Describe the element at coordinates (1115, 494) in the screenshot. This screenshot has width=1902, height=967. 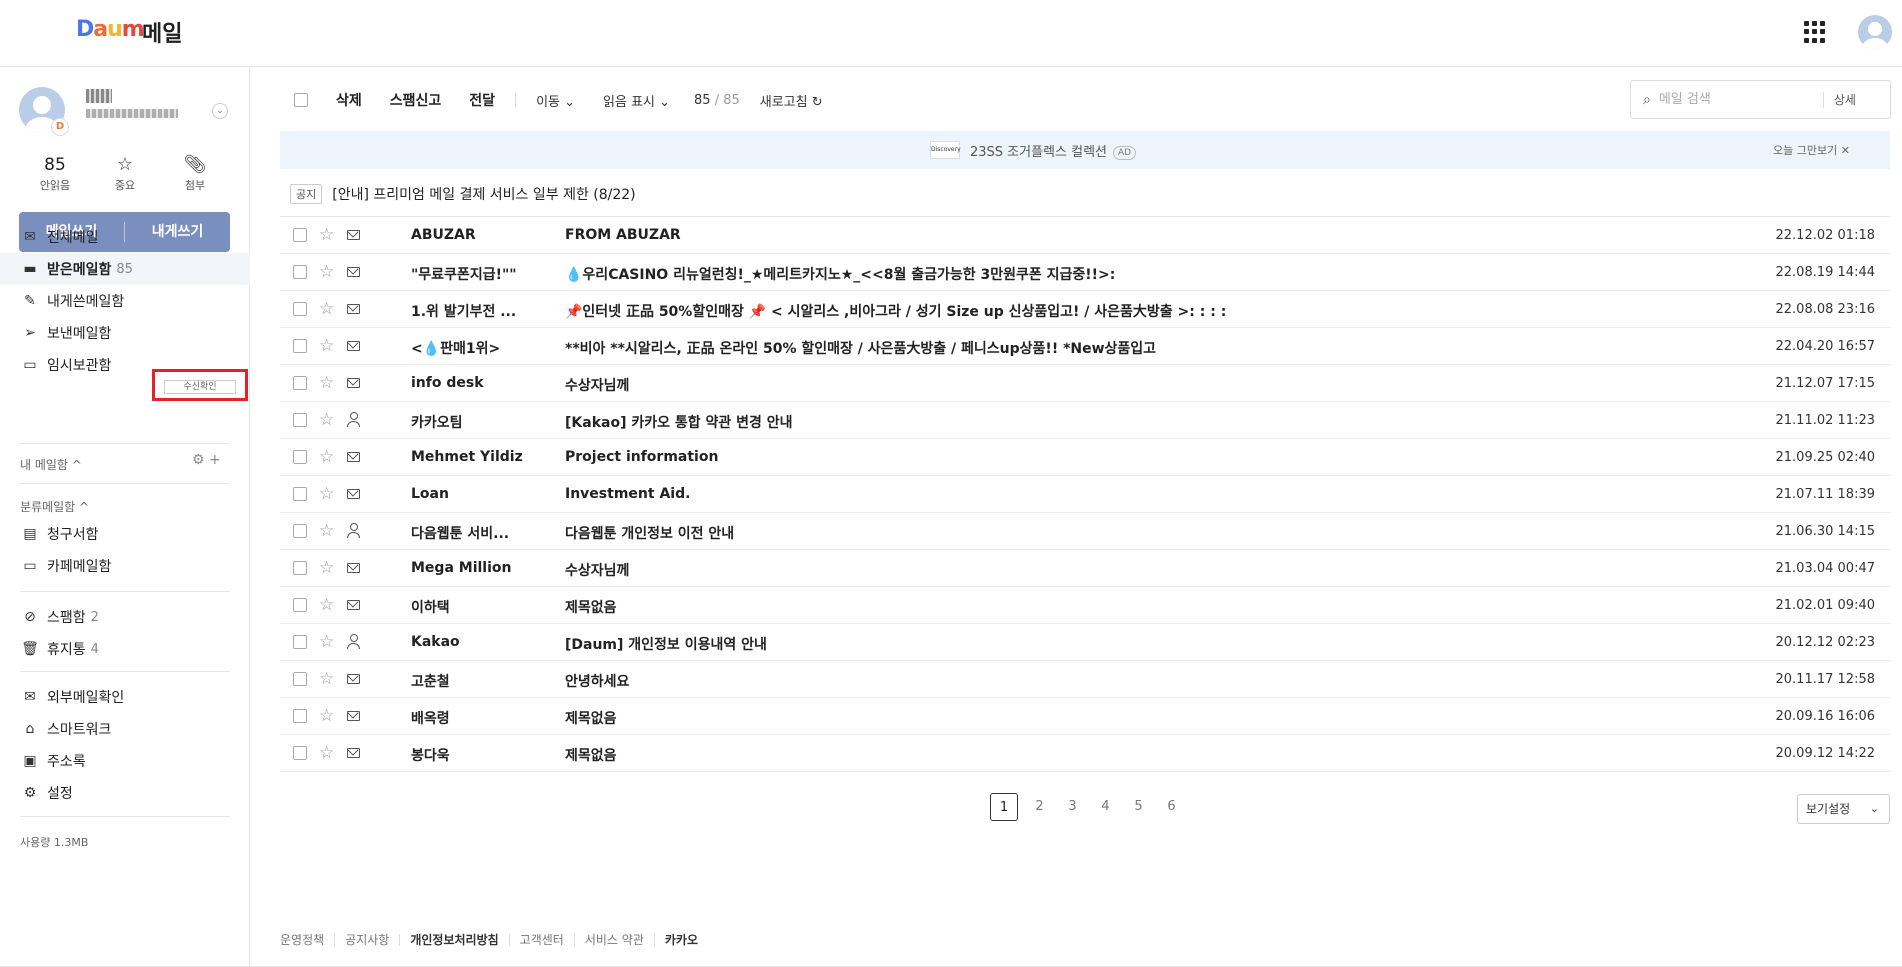
I see `mail-subject: Investment Aid.` at that location.